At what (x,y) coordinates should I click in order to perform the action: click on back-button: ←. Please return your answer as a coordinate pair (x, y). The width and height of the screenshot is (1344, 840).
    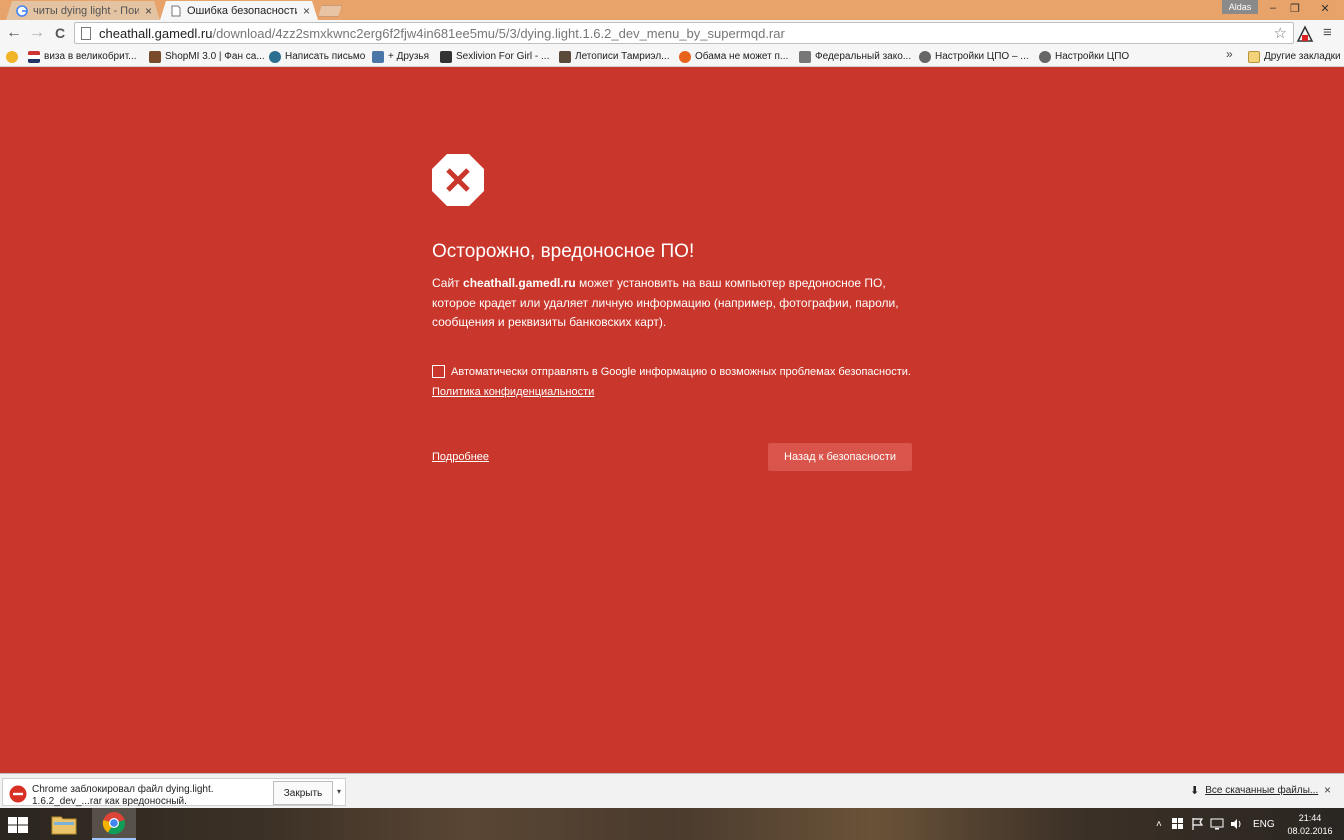
    Looking at the image, I should click on (14, 33).